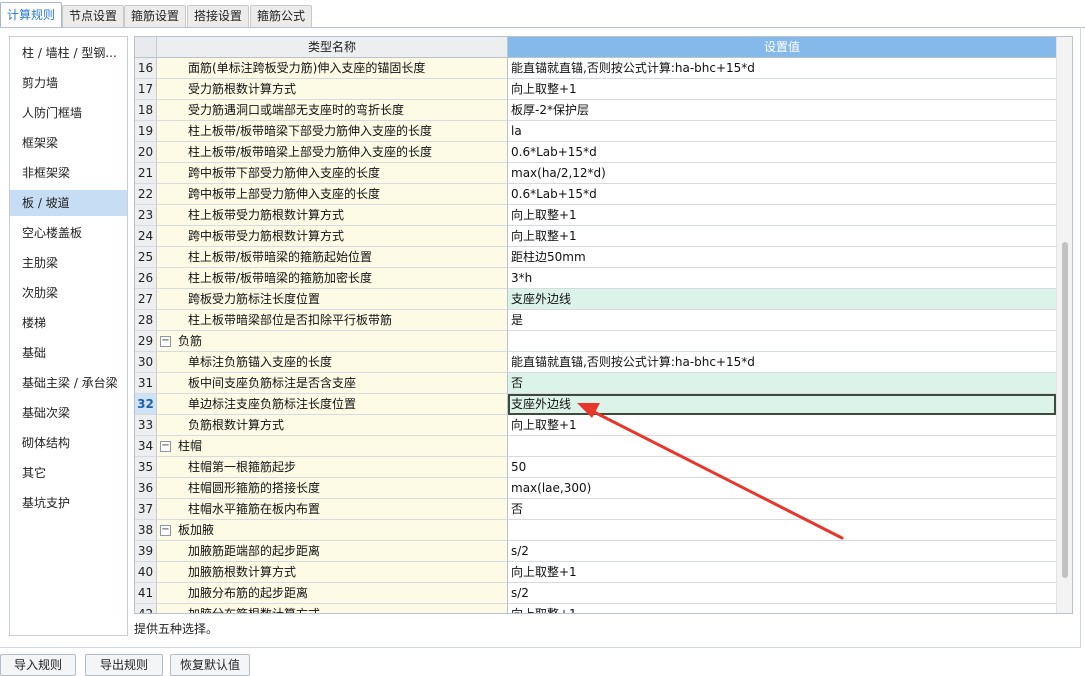 The image size is (1085, 676). What do you see at coordinates (68, 233) in the screenshot?
I see `nav-item-6: 空心楼盖板` at bounding box center [68, 233].